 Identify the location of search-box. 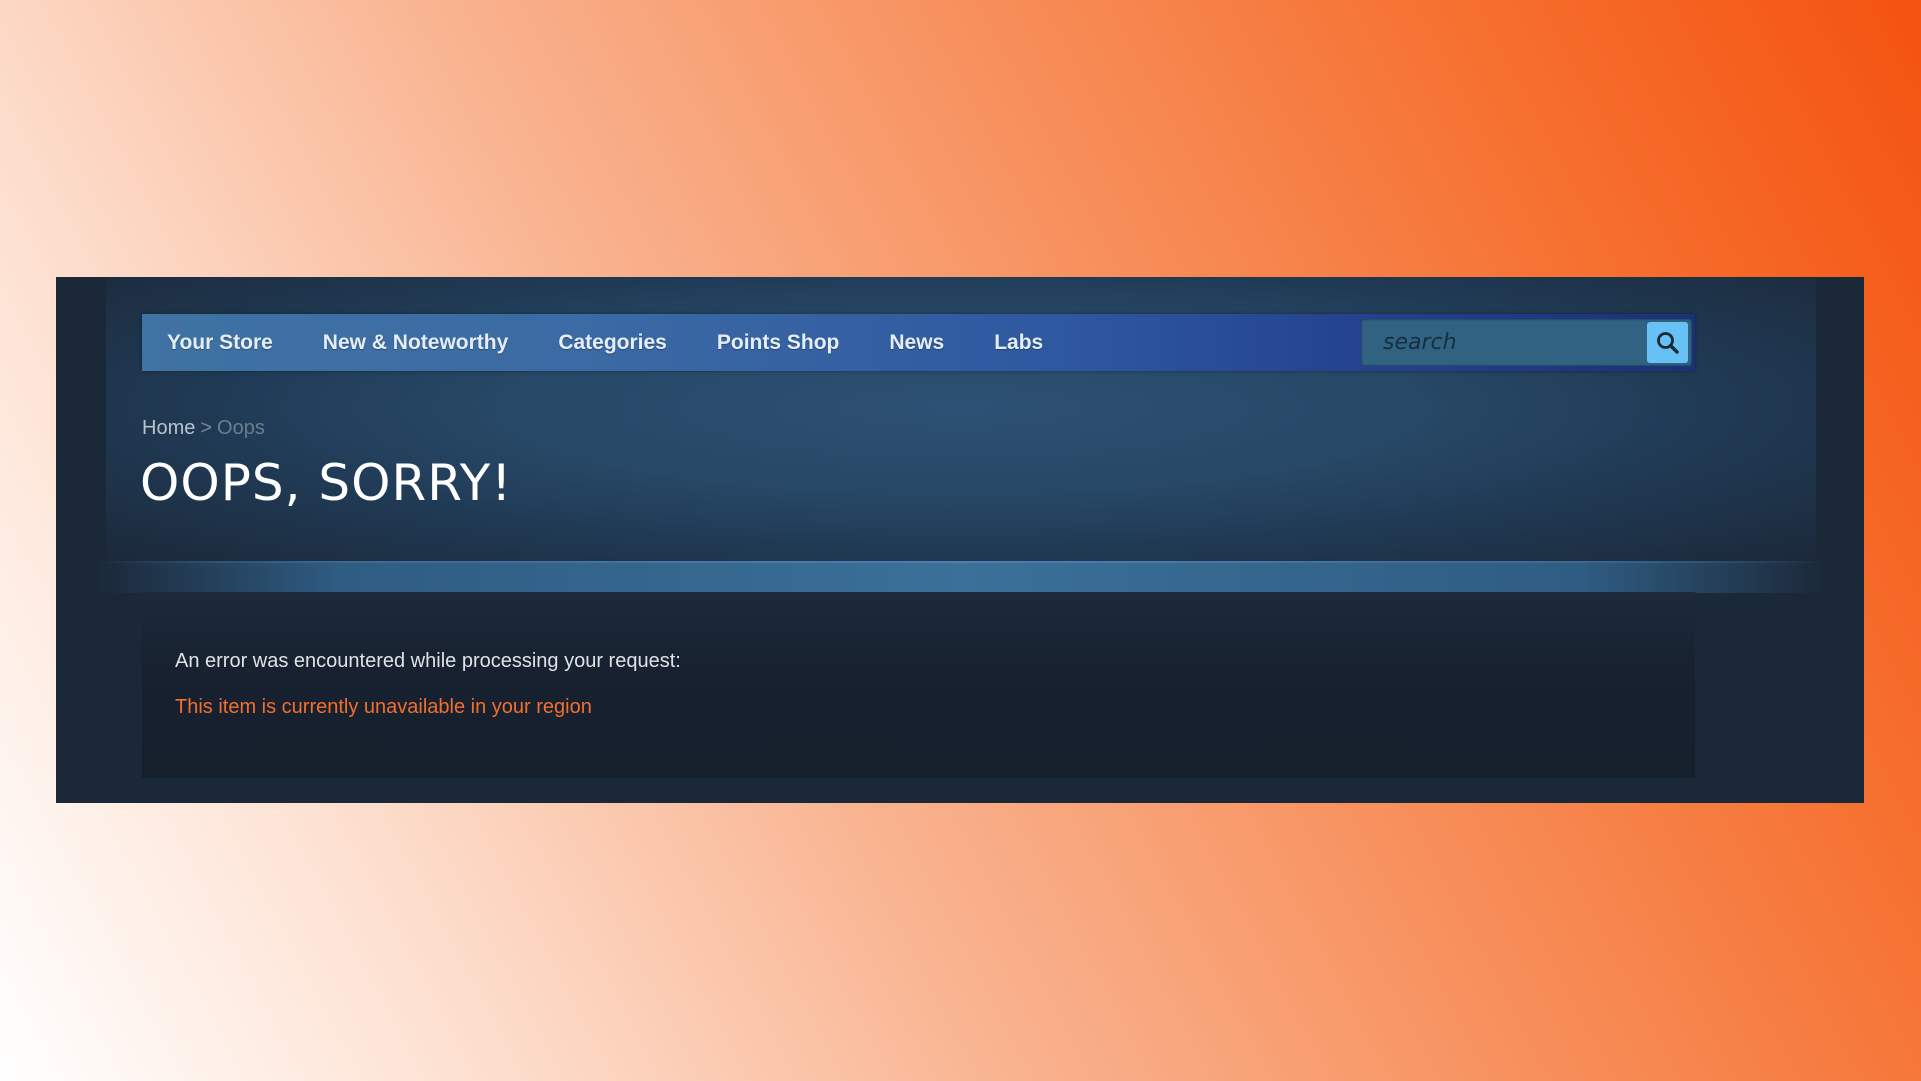
(1526, 342).